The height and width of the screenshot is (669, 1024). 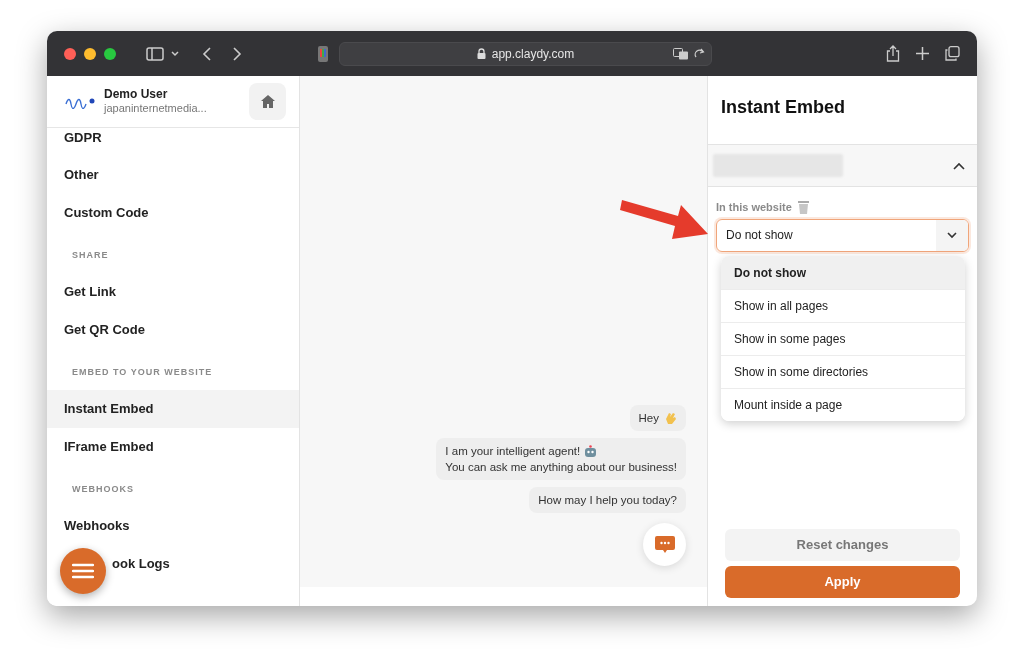 I want to click on new-tab-icon, so click(x=922, y=53).